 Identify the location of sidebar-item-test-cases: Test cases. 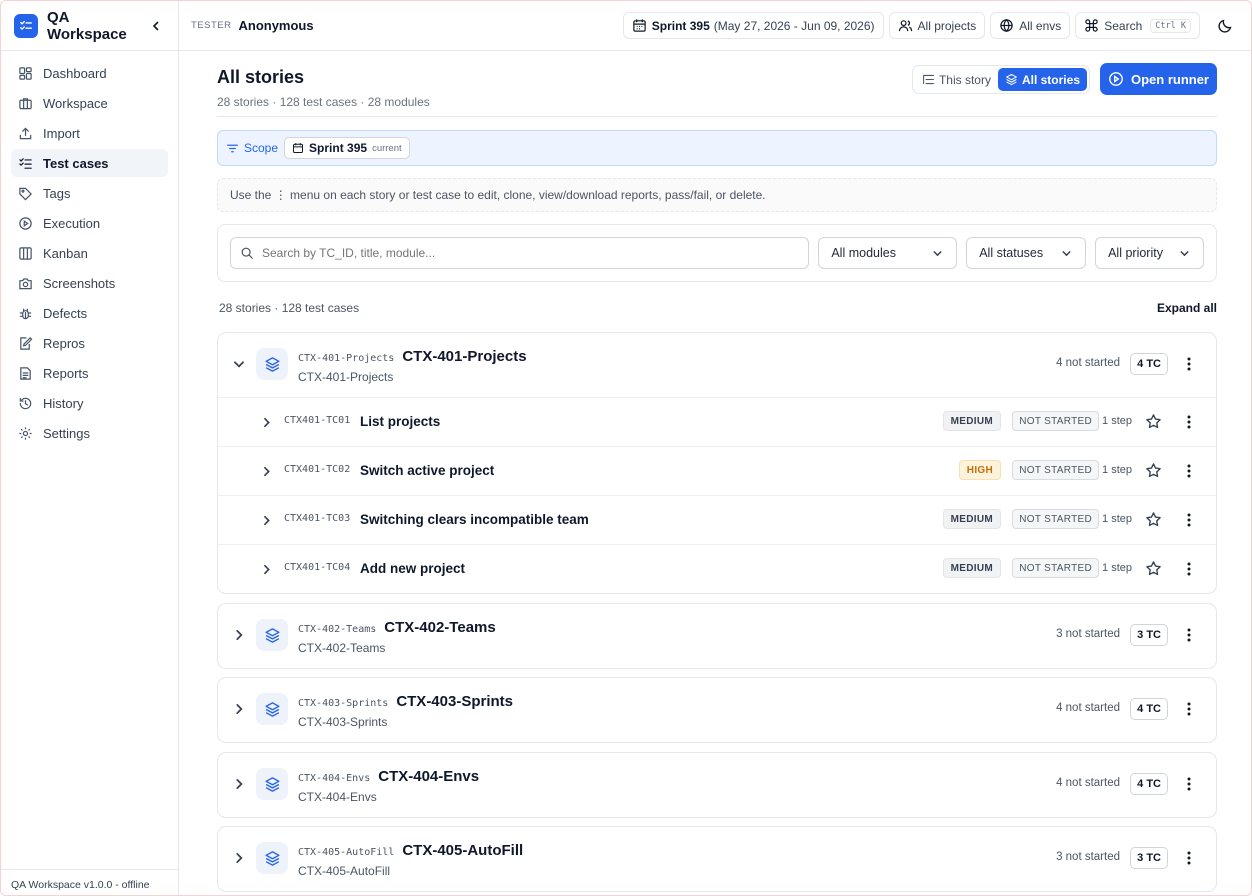
(89, 163).